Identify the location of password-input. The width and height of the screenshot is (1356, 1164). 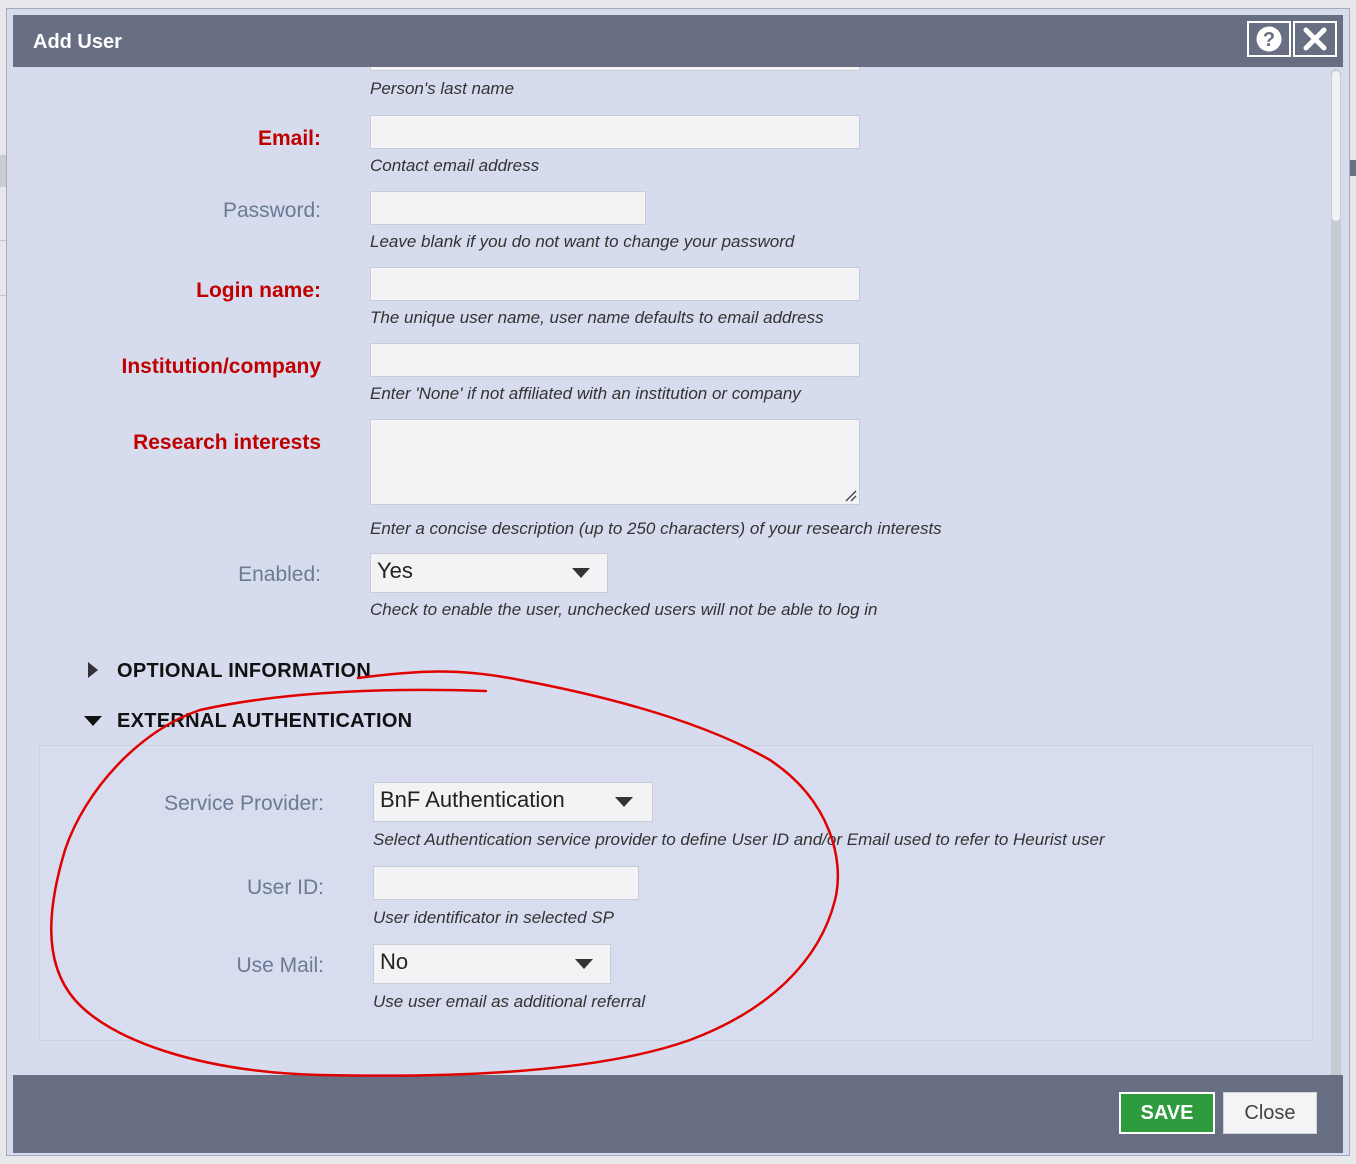
(508, 208).